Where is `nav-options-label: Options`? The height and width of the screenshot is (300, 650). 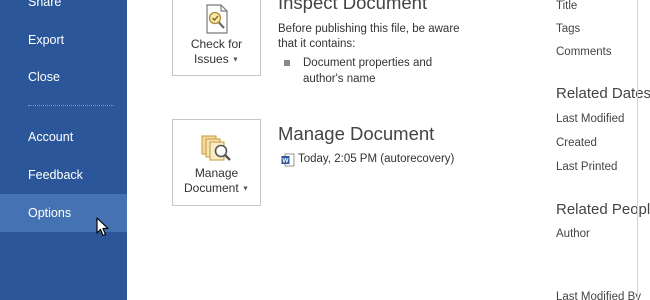 nav-options-label: Options is located at coordinates (50, 213).